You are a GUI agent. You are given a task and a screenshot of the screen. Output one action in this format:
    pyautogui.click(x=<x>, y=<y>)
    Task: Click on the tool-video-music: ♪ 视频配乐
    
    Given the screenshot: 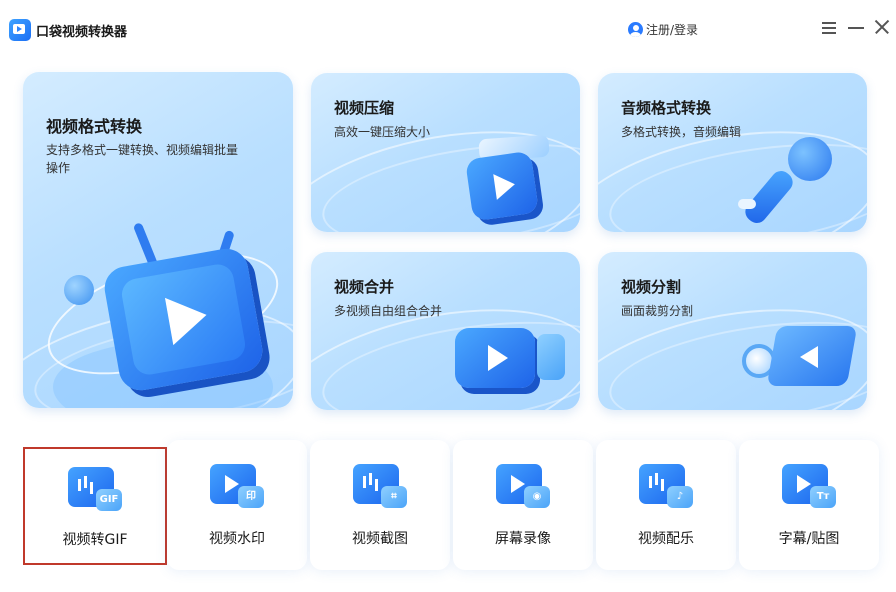 What is the action you would take?
    pyautogui.click(x=666, y=505)
    